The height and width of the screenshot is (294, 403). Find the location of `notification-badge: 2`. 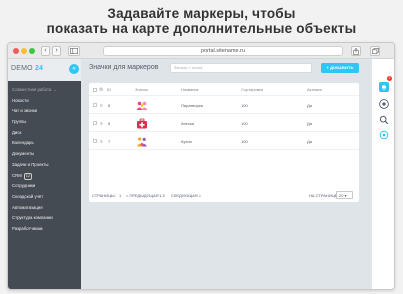

notification-badge: 2 is located at coordinates (389, 78).